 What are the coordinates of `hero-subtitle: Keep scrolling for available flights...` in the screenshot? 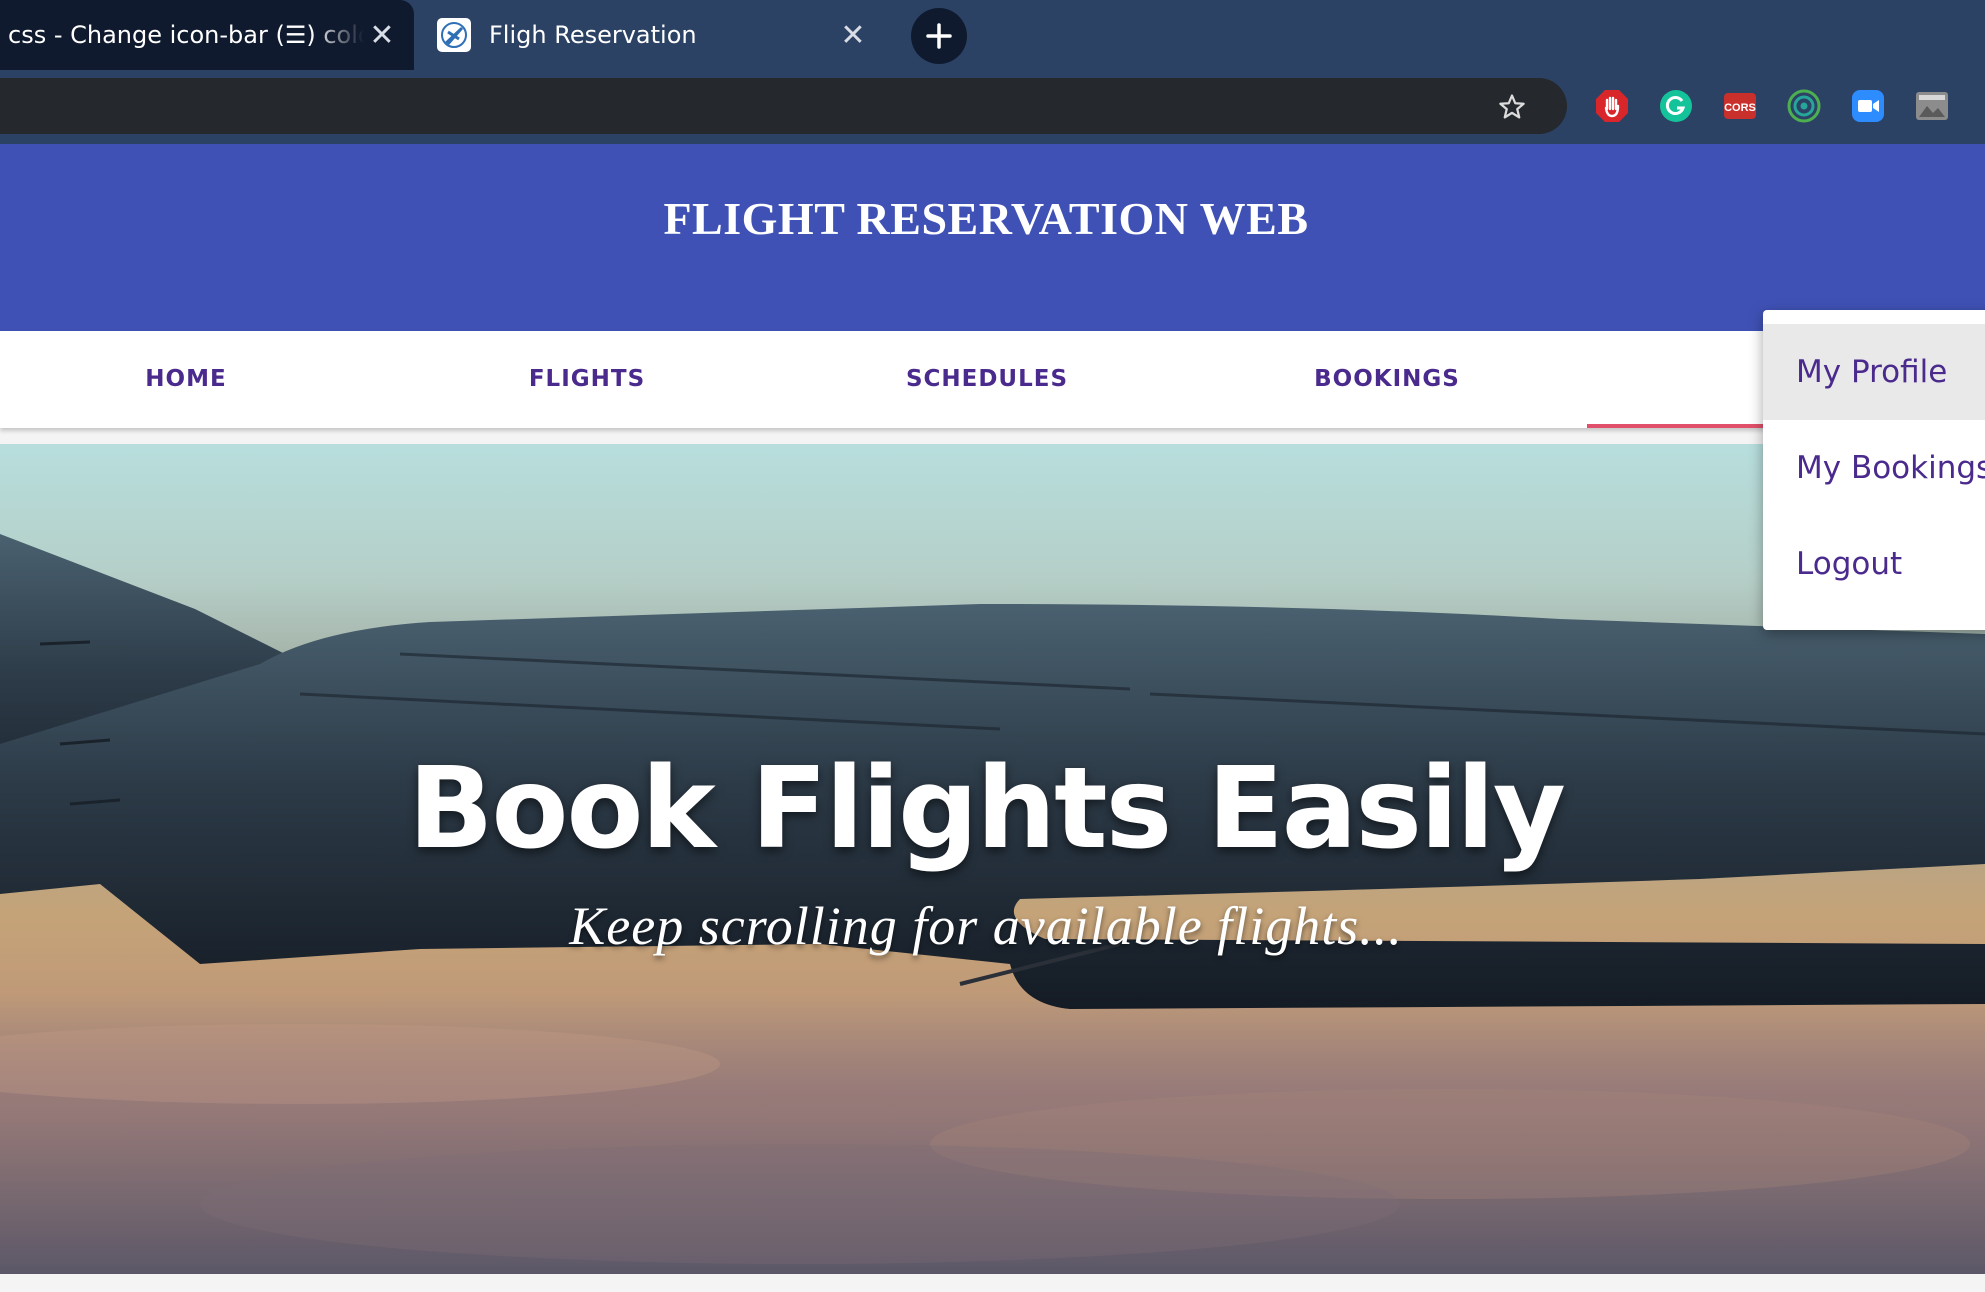 It's located at (986, 926).